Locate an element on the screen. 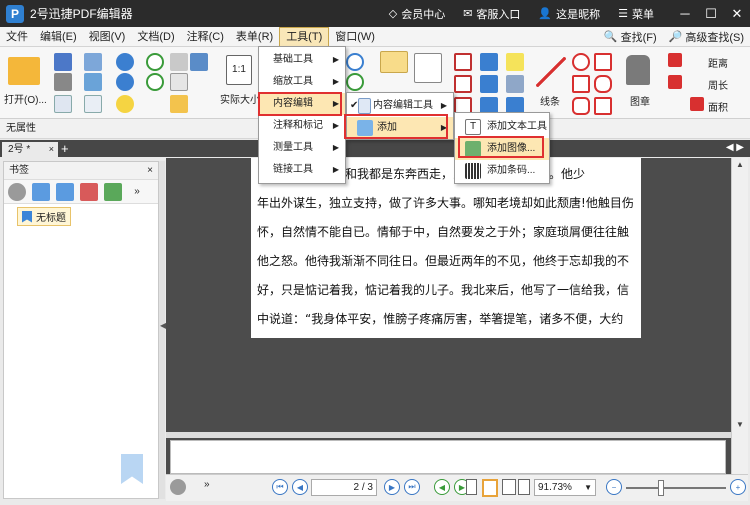  status-options-icon is located at coordinates (178, 487).